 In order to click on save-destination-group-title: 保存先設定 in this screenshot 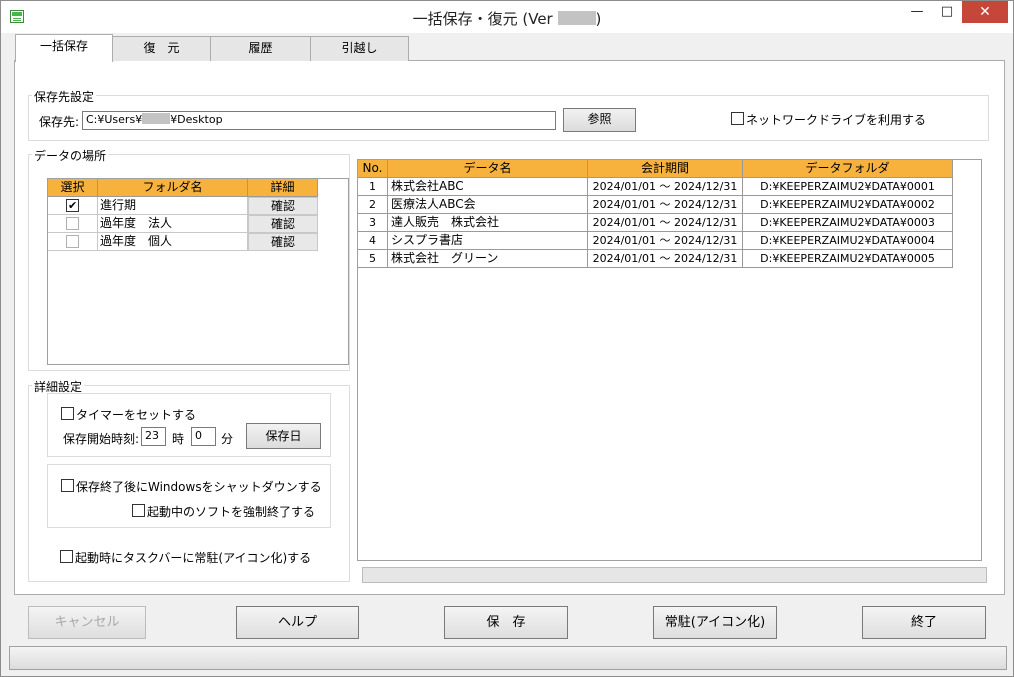, I will do `click(64, 96)`.